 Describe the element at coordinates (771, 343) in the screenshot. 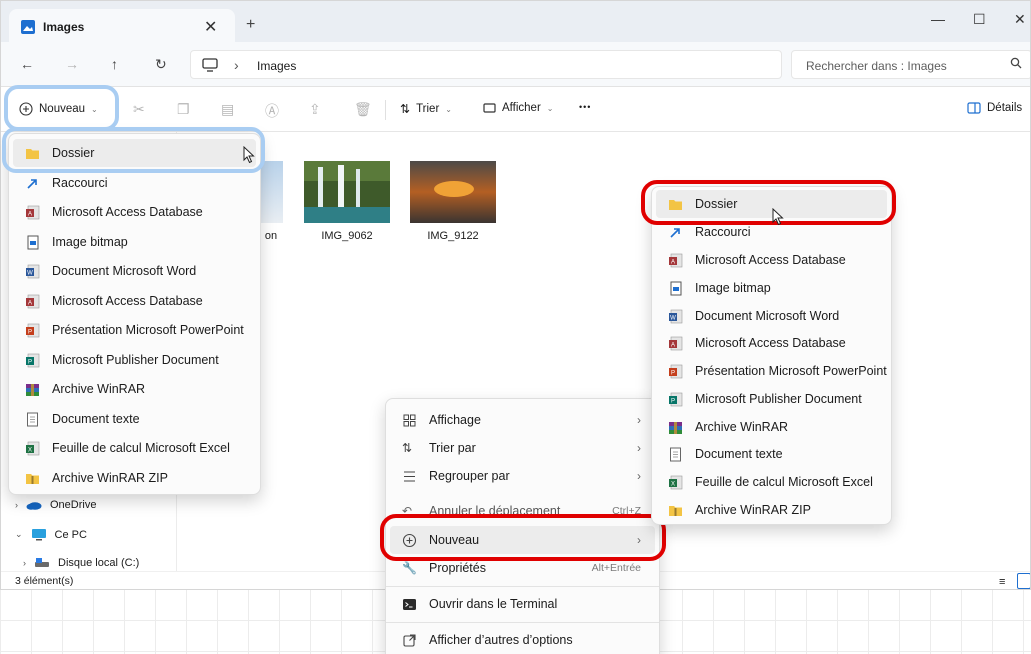

I see `submenu-item-access-2: A Microsoft Access Database` at that location.